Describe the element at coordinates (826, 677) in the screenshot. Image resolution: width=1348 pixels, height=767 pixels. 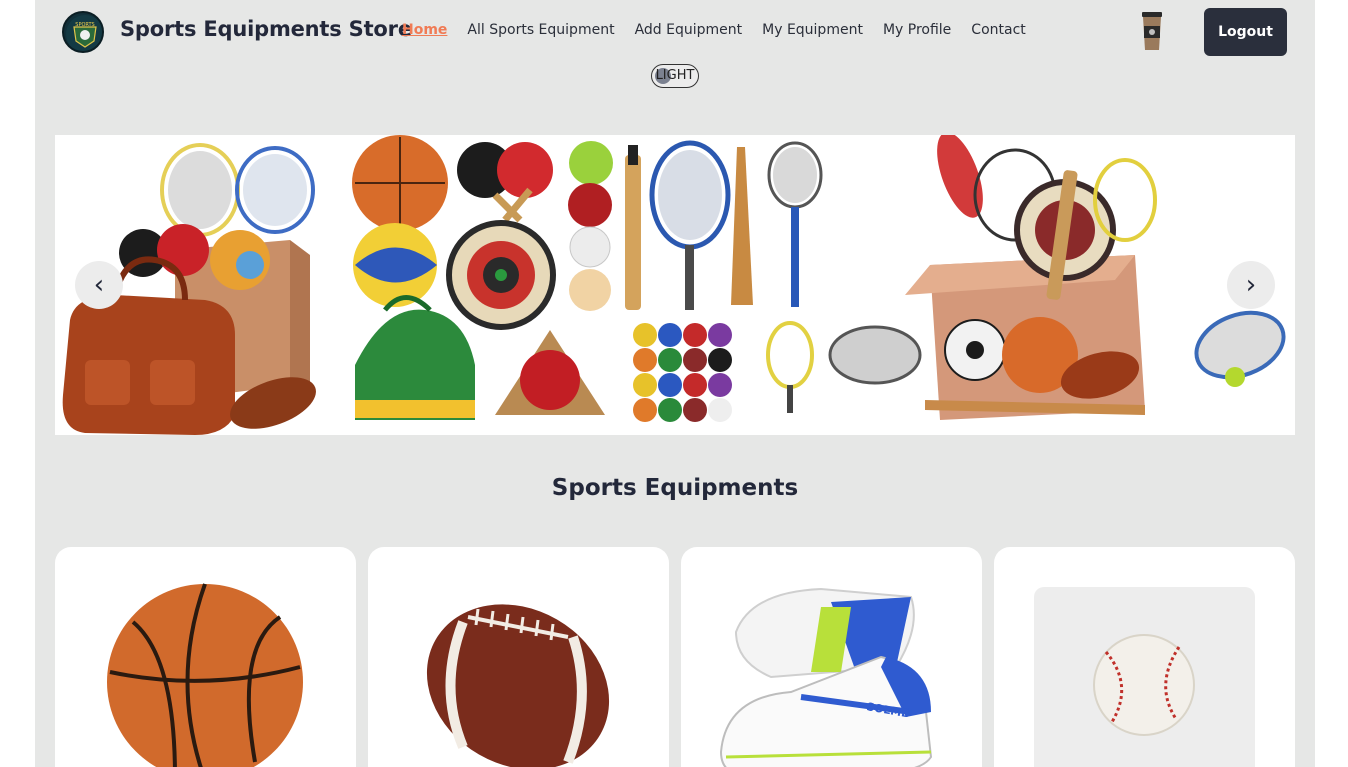
I see `sports-shoe-image: SOLMB` at that location.